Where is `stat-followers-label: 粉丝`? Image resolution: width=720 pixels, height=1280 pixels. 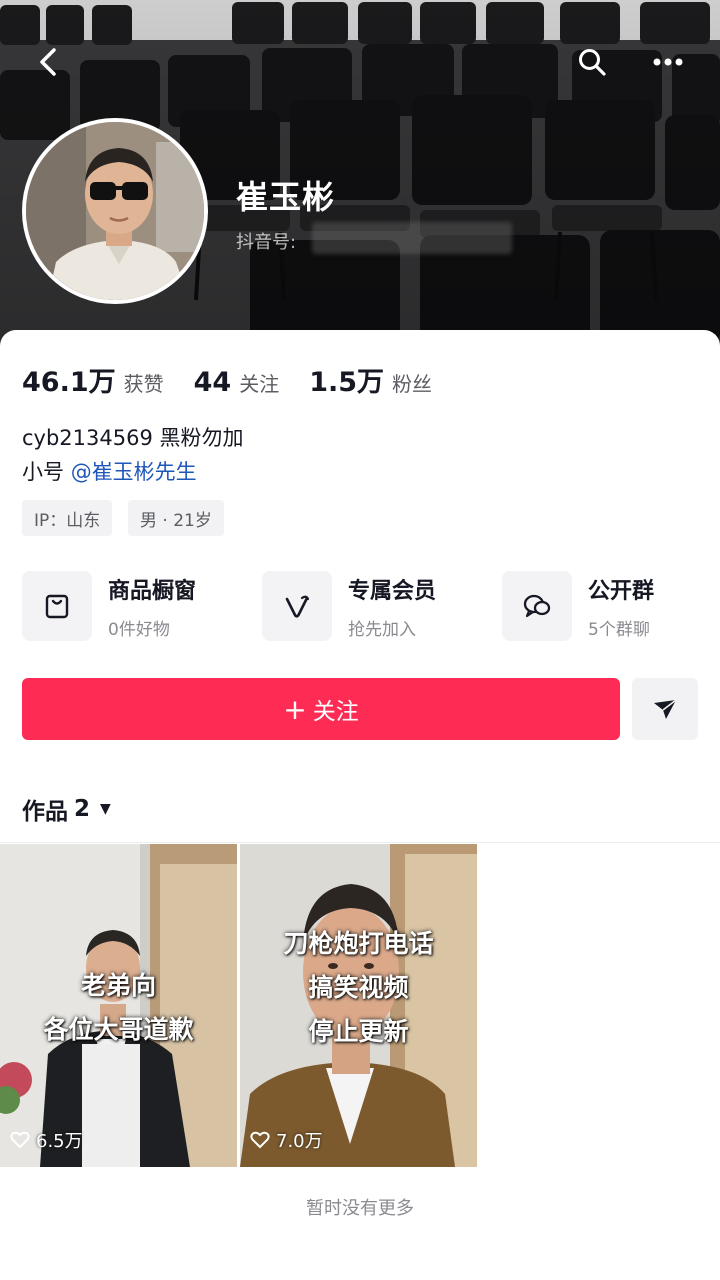
stat-followers-label: 粉丝 is located at coordinates (412, 384).